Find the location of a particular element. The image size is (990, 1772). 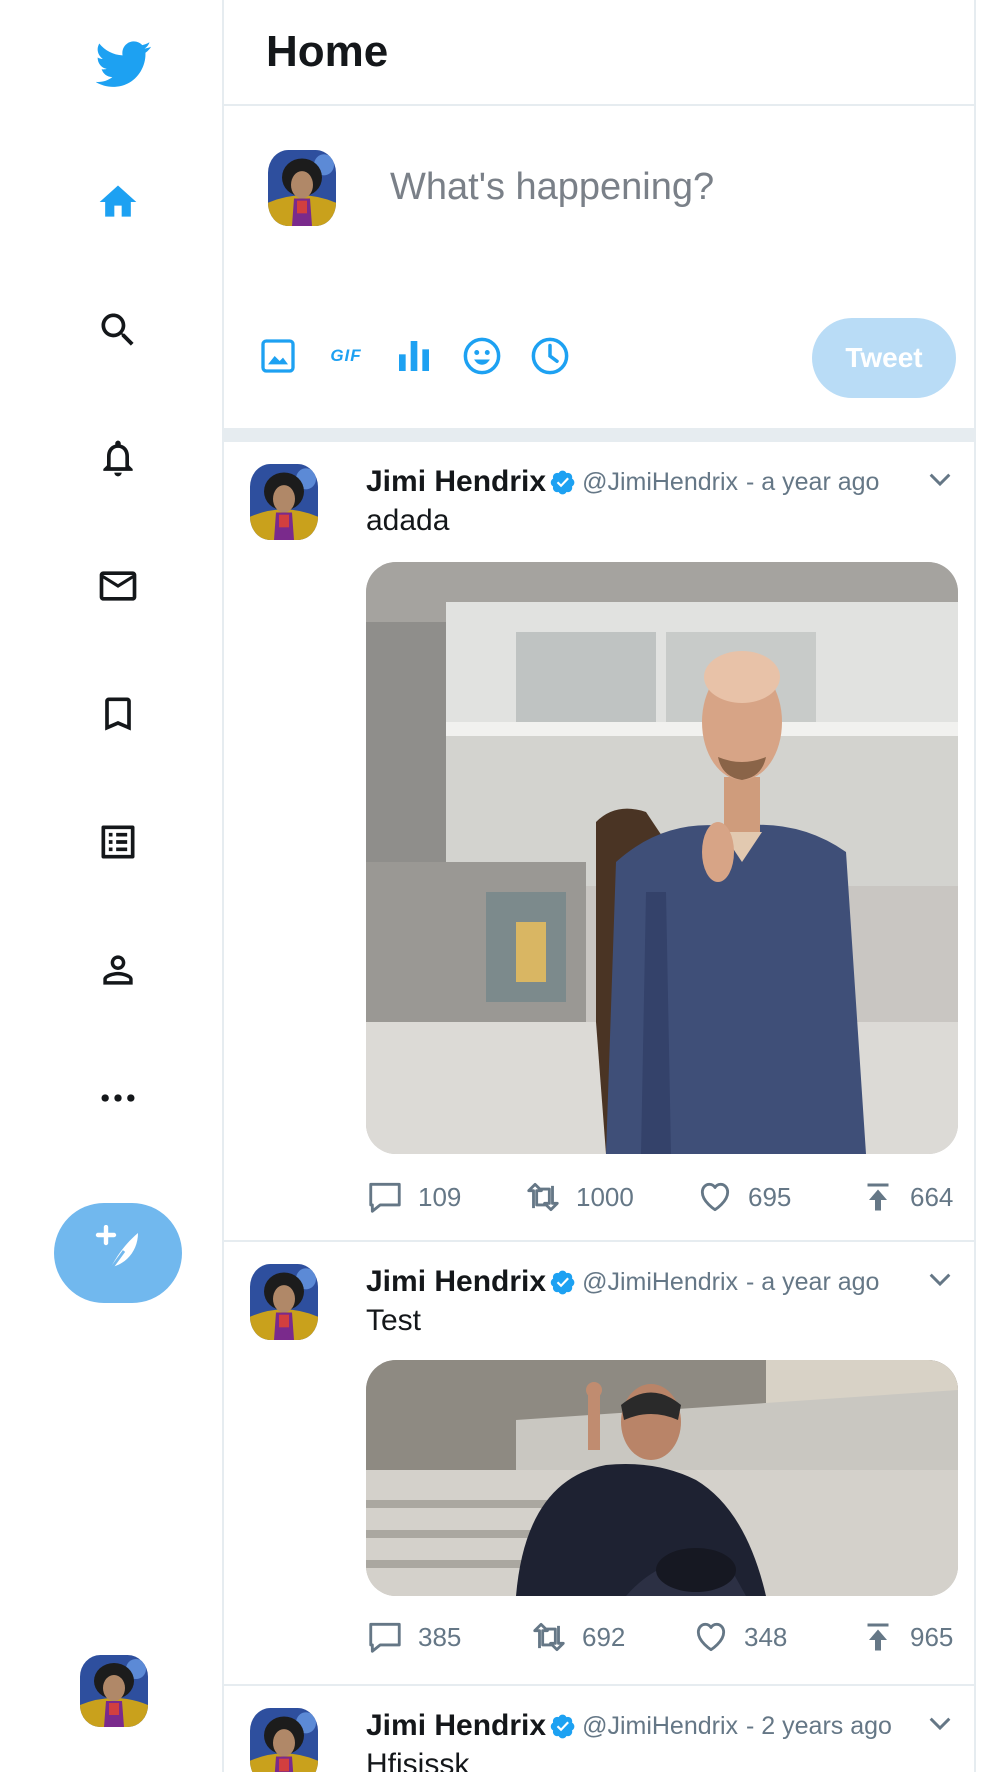

add-emoji-button is located at coordinates (482, 356).